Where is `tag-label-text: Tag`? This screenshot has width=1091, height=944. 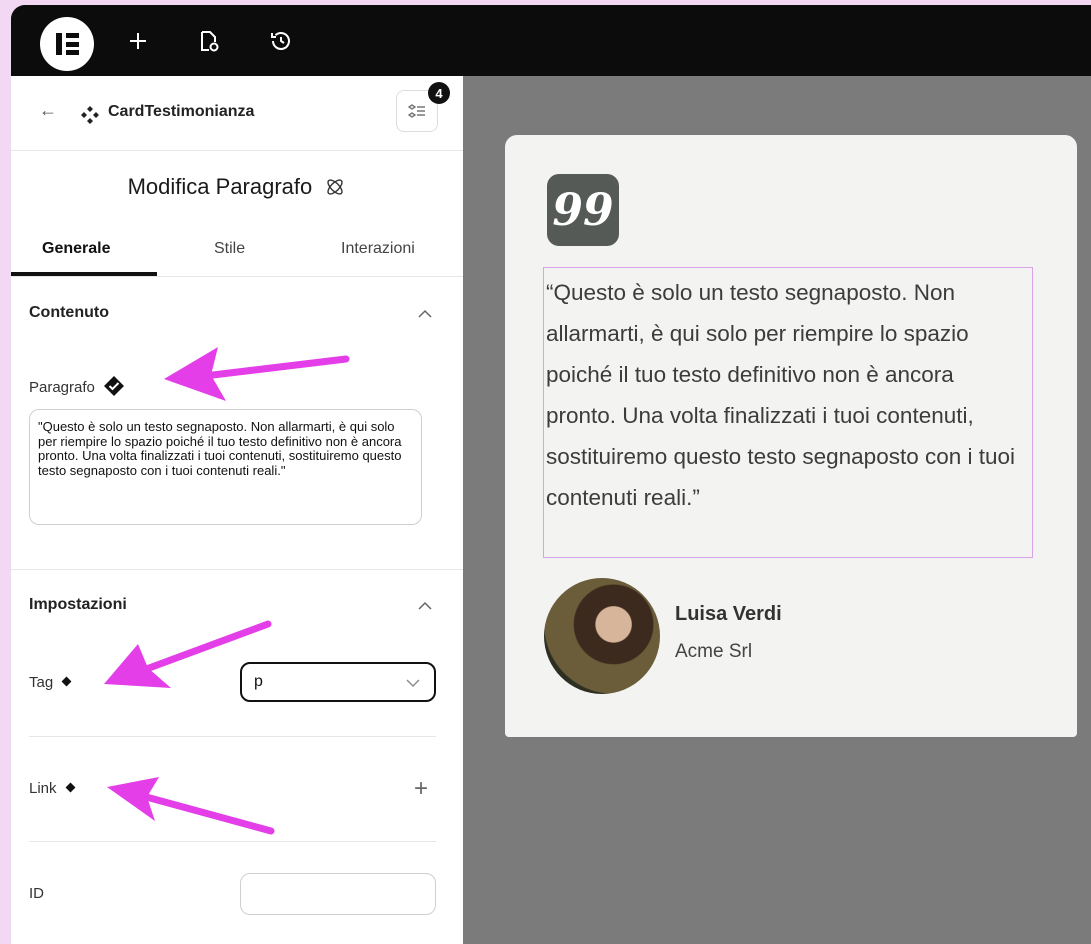 tag-label-text: Tag is located at coordinates (41, 682).